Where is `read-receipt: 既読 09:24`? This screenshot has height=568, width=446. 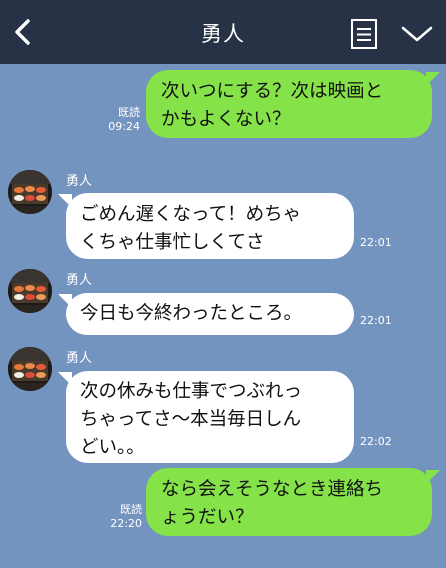
read-receipt: 既読 09:24 is located at coordinates (120, 120).